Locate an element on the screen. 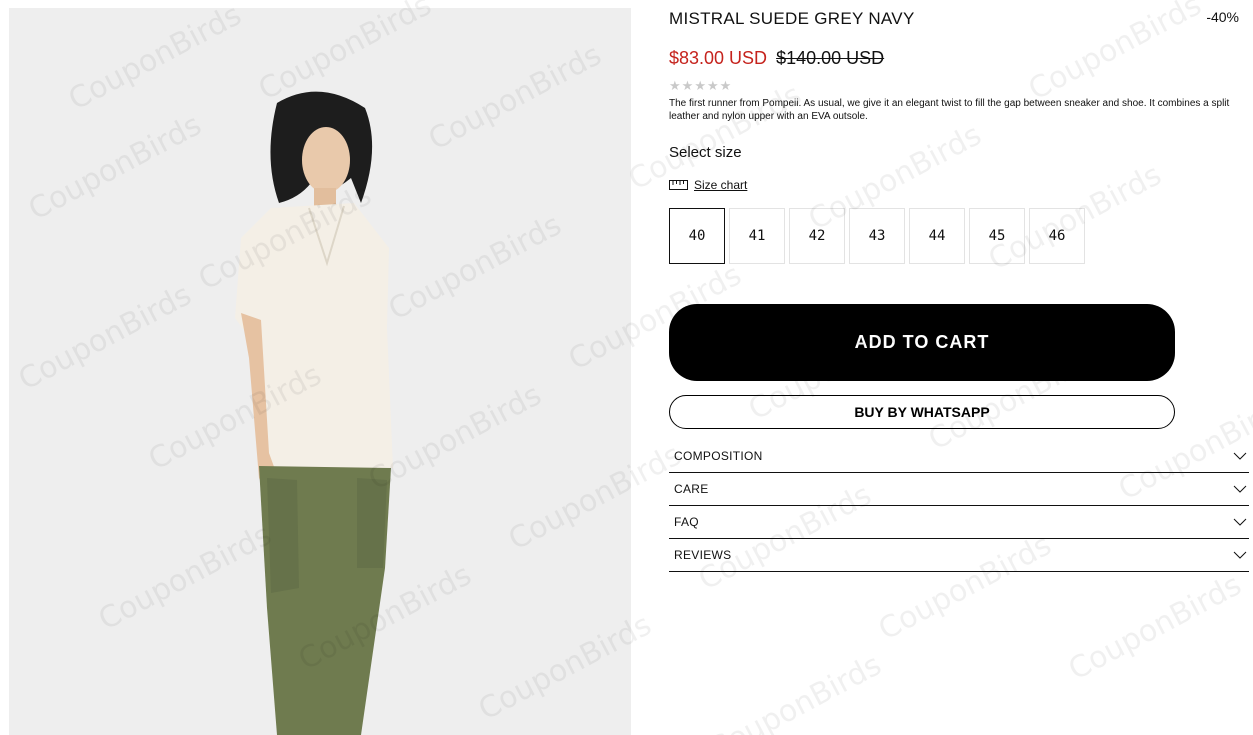 The image size is (1253, 735). size-option-40: 40 is located at coordinates (697, 236).